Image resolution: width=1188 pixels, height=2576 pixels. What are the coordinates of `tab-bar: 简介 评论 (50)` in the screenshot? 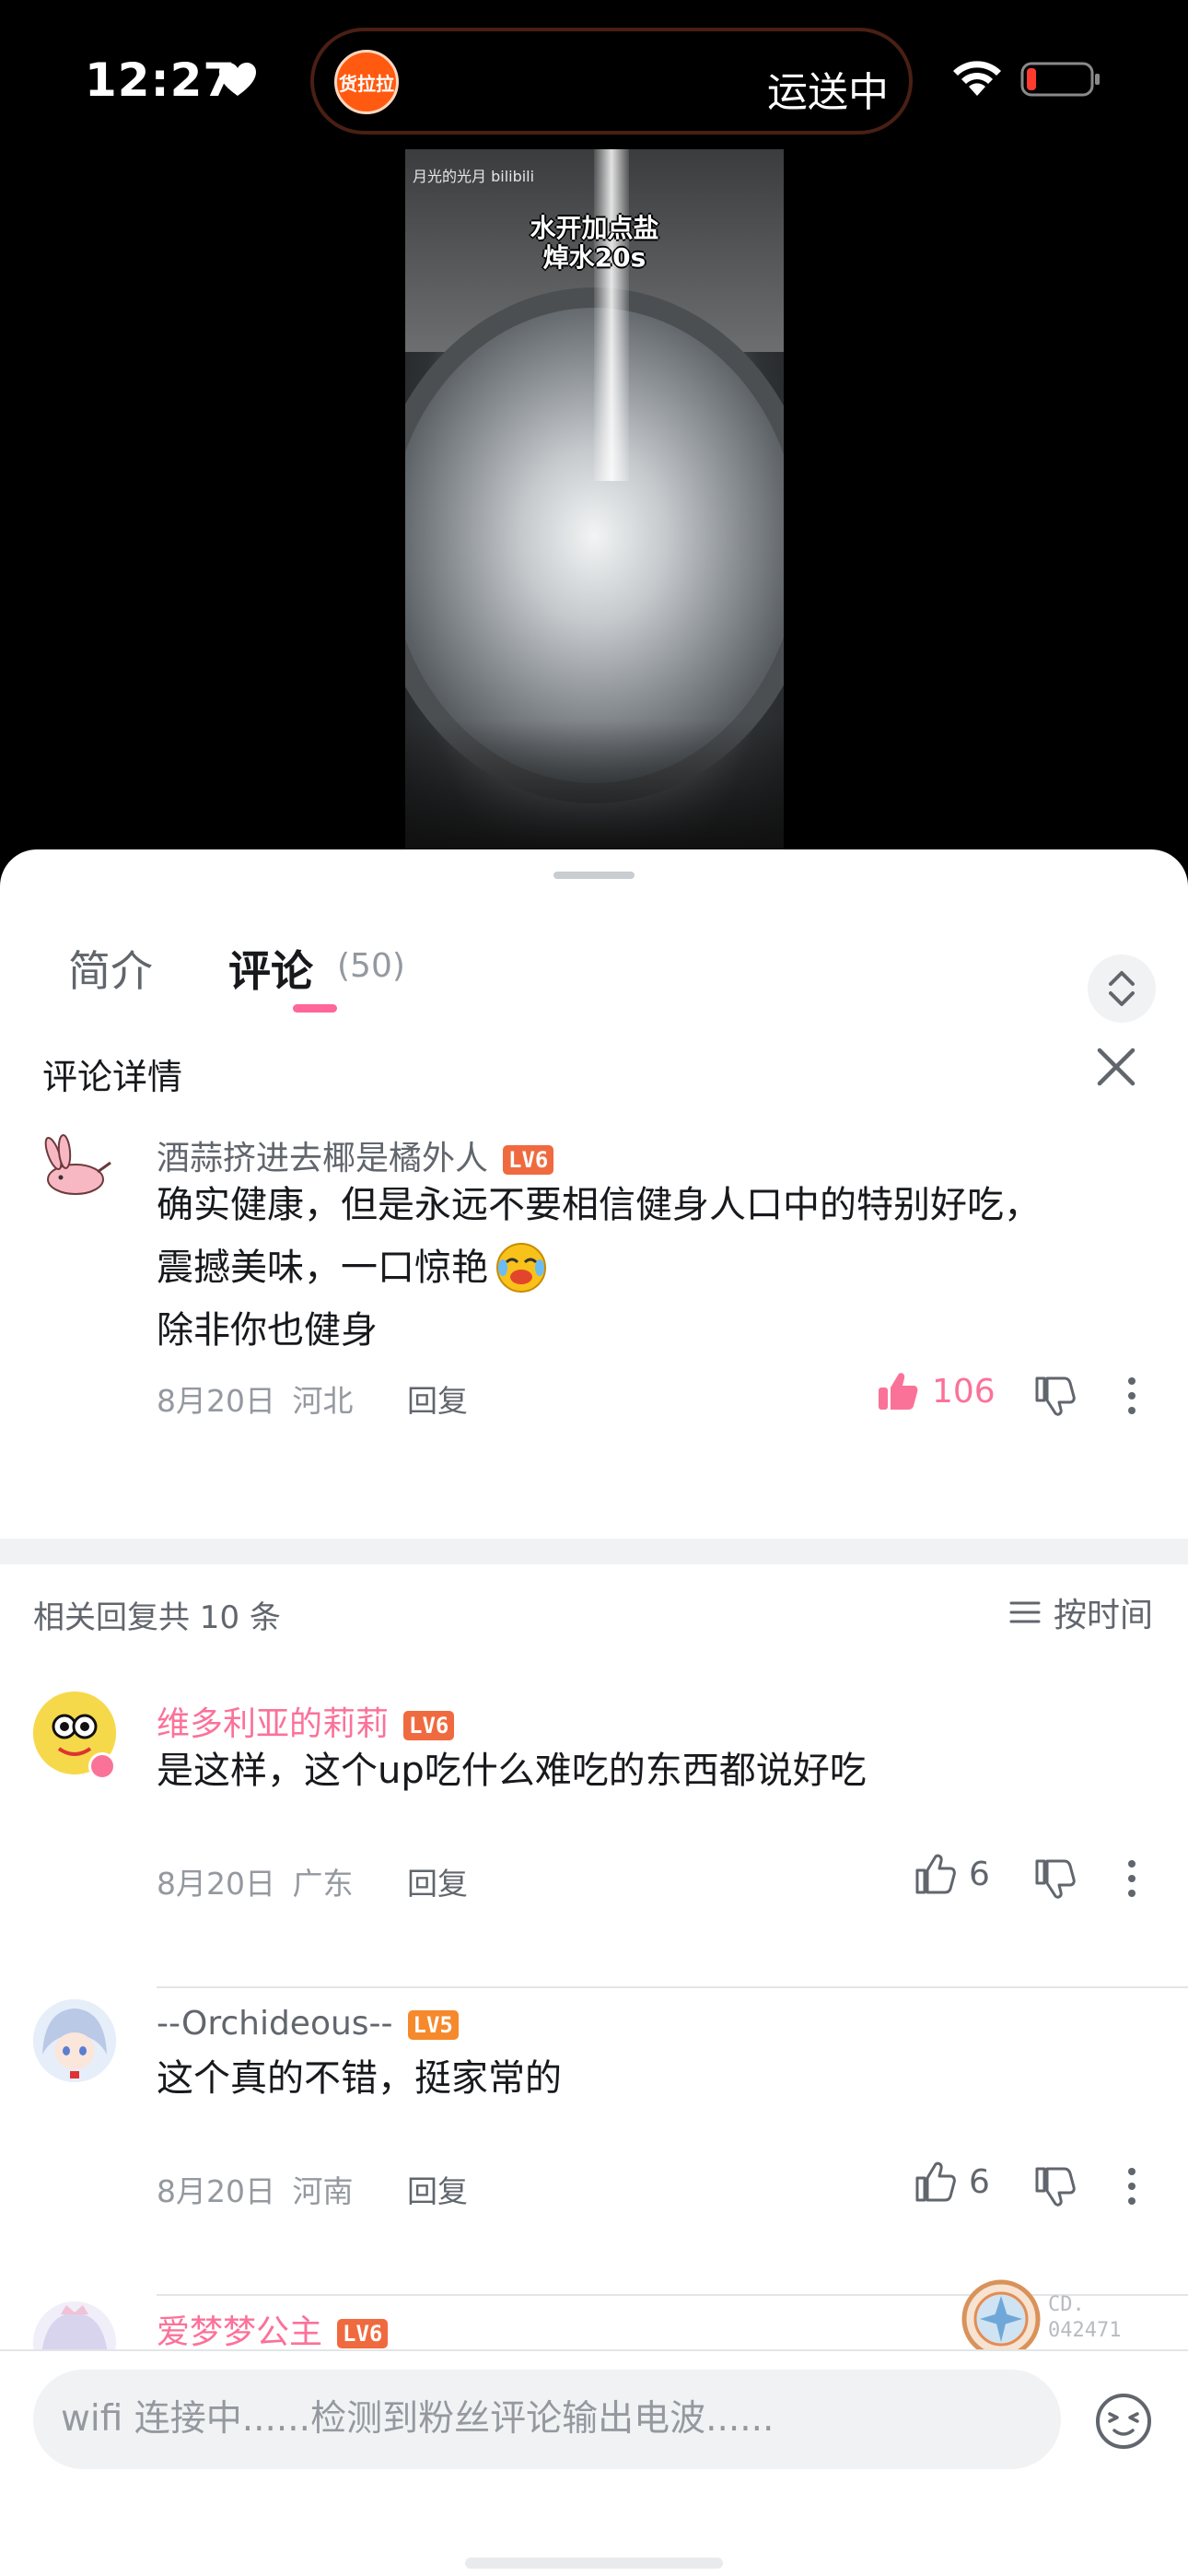 It's located at (594, 964).